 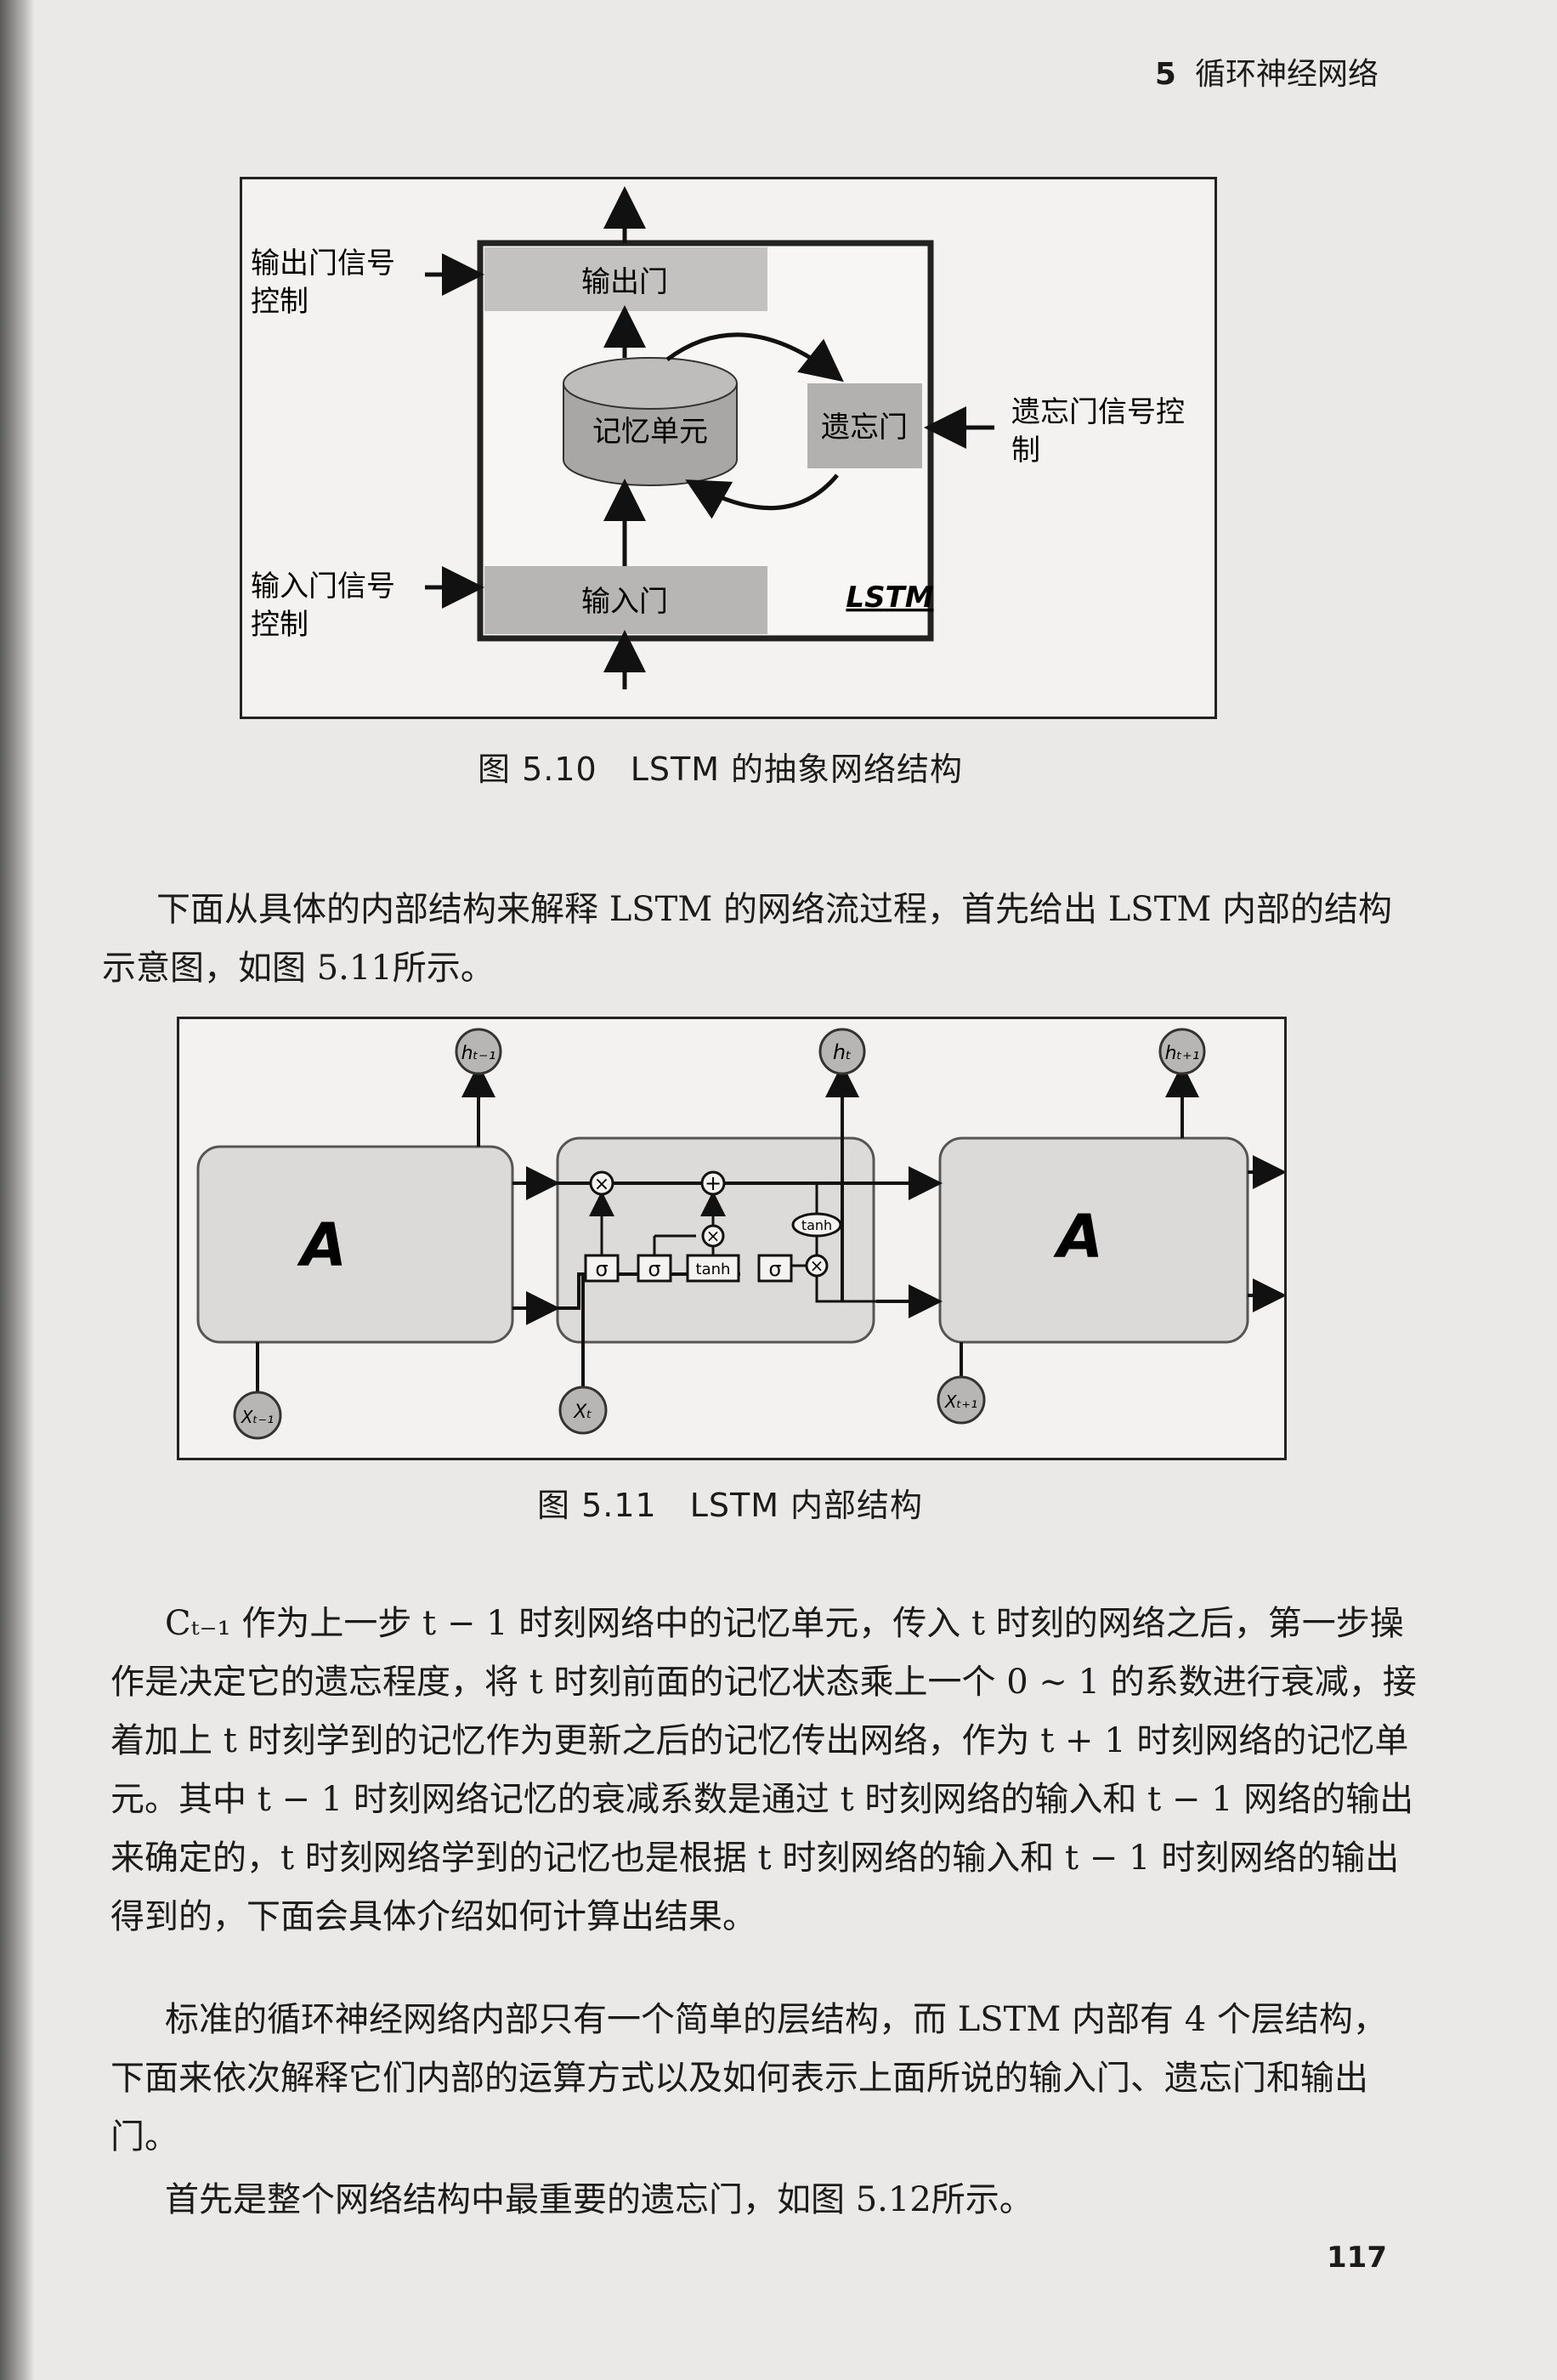 I want to click on memory-cell-top, so click(x=650, y=383).